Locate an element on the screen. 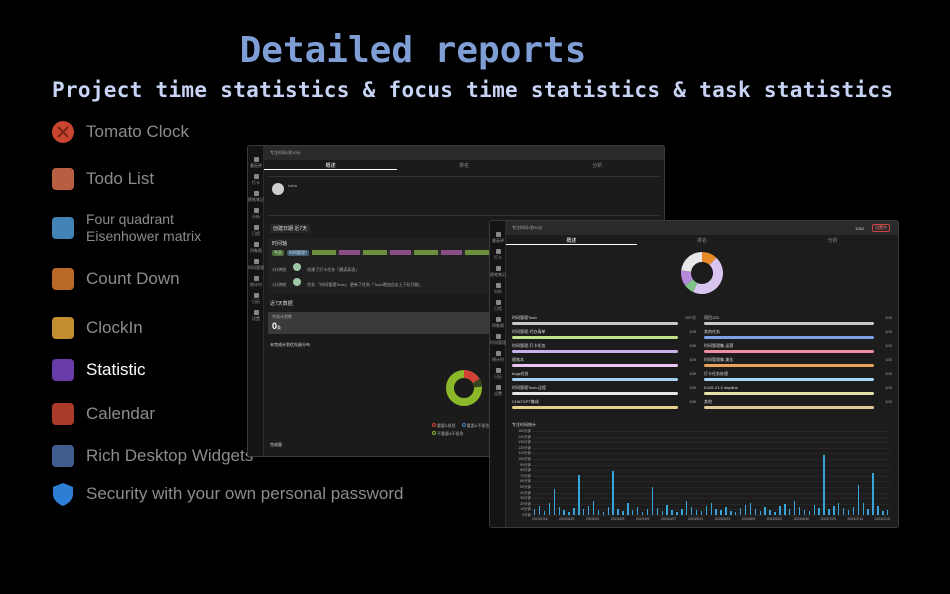 Image resolution: width=950 pixels, height=594 pixels. project-bar-row: 其他 100 is located at coordinates (798, 406).